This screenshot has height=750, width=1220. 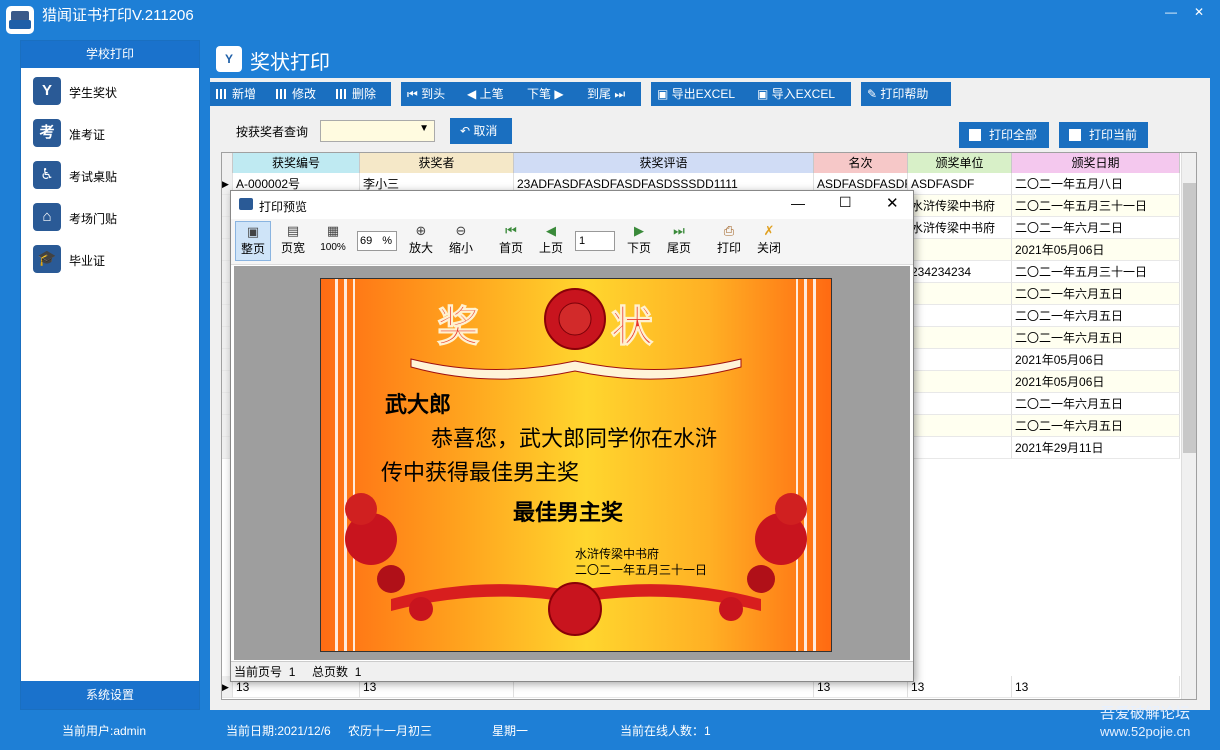 I want to click on main-header: Y 奖状打印, so click(x=710, y=59).